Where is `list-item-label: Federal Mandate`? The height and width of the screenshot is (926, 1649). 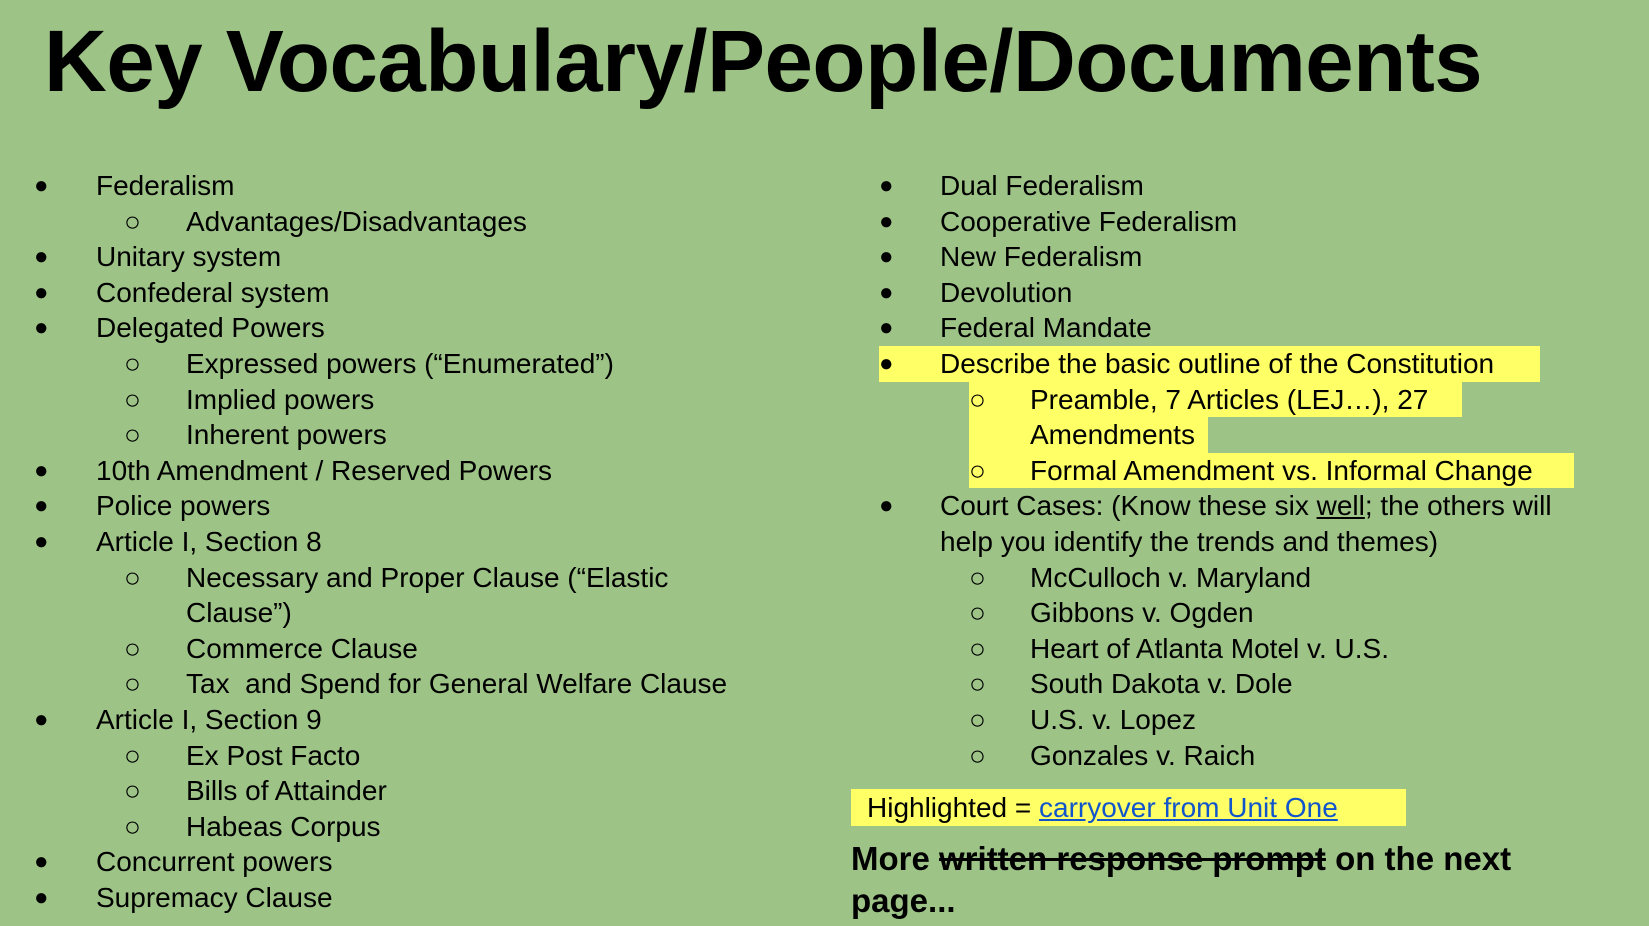 list-item-label: Federal Mandate is located at coordinates (1046, 328).